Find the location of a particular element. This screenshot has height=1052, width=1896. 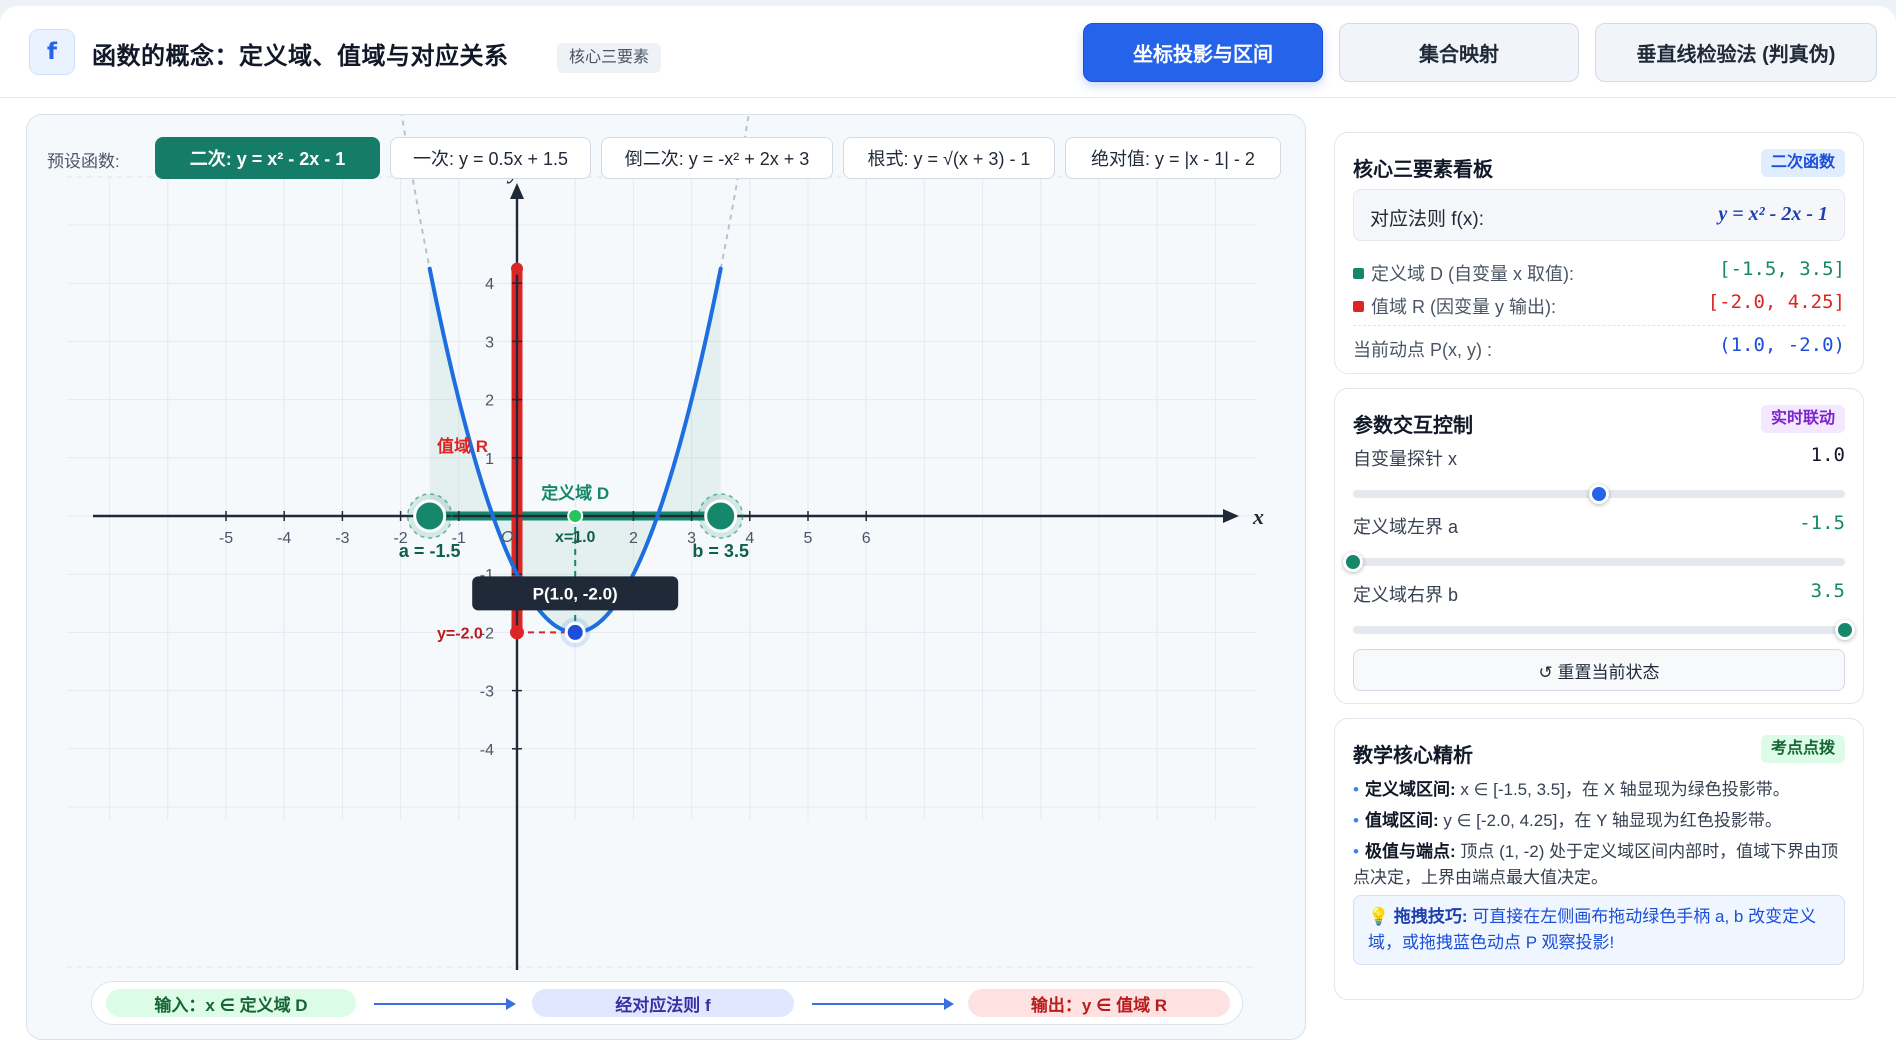

point-row-label: 当前动点 P(x, y) : is located at coordinates (1422, 350).